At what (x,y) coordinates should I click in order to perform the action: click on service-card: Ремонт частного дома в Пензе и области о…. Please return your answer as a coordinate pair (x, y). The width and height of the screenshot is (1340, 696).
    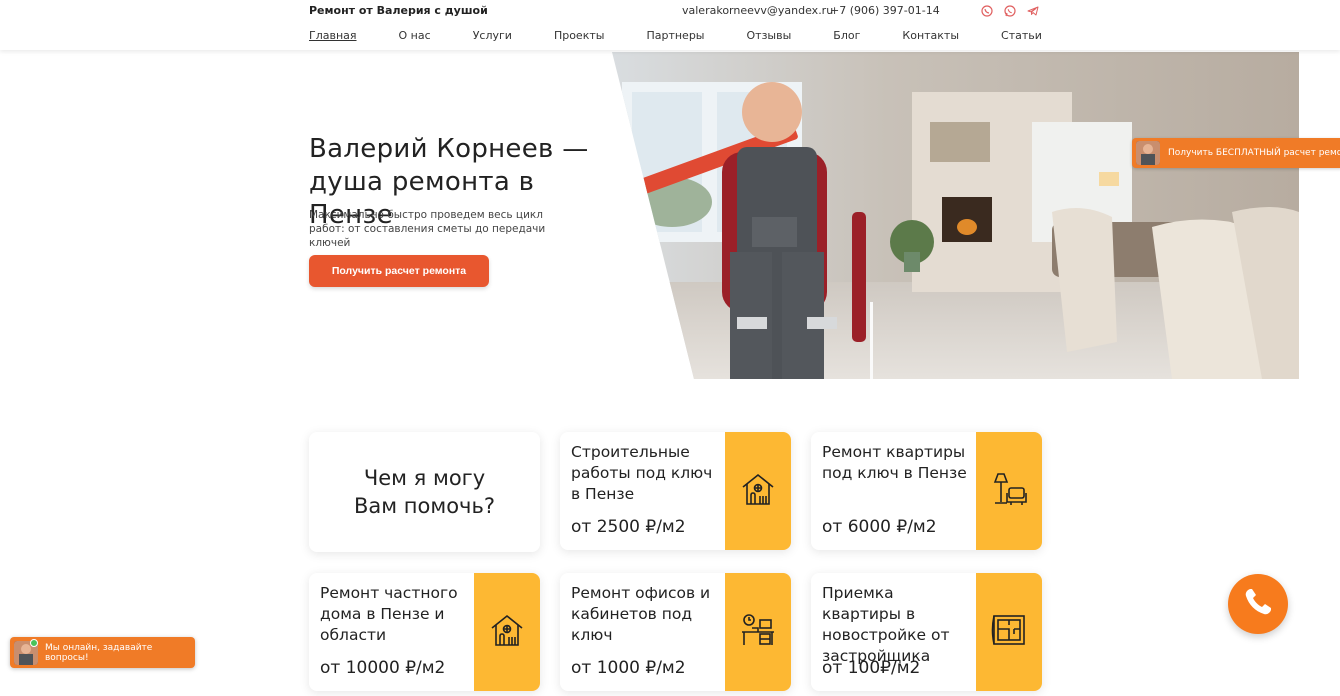
    Looking at the image, I should click on (424, 632).